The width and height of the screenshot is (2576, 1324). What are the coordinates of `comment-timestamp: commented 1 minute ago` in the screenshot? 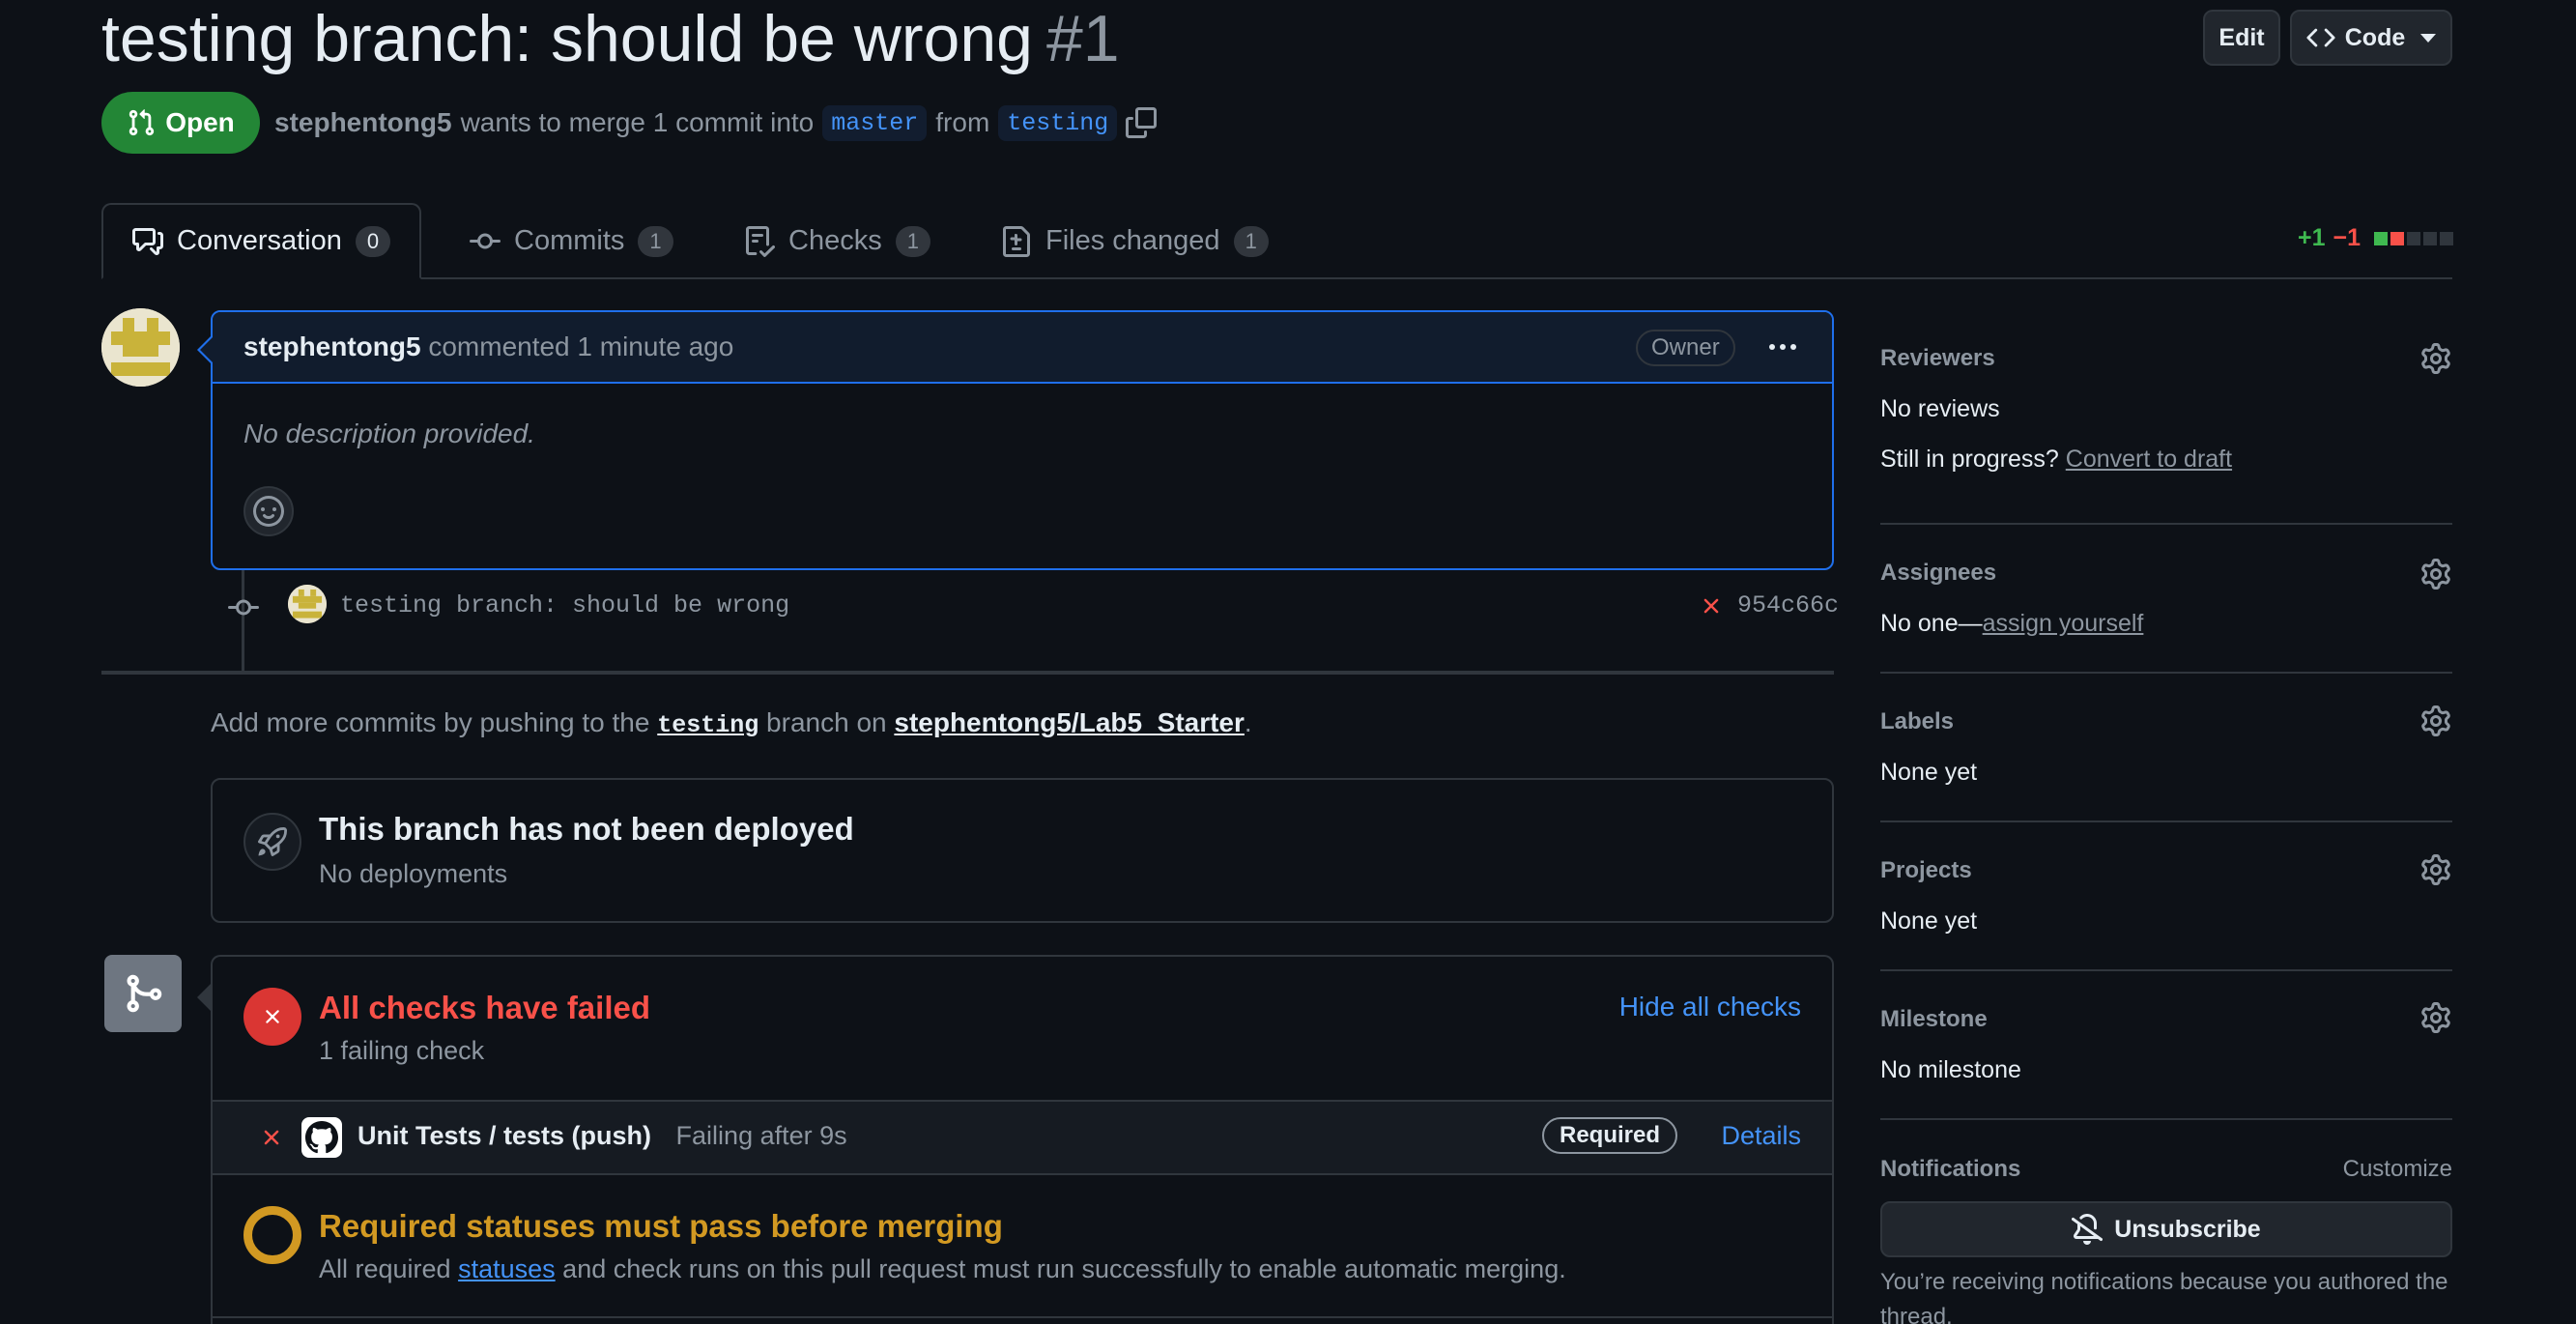 It's located at (581, 346).